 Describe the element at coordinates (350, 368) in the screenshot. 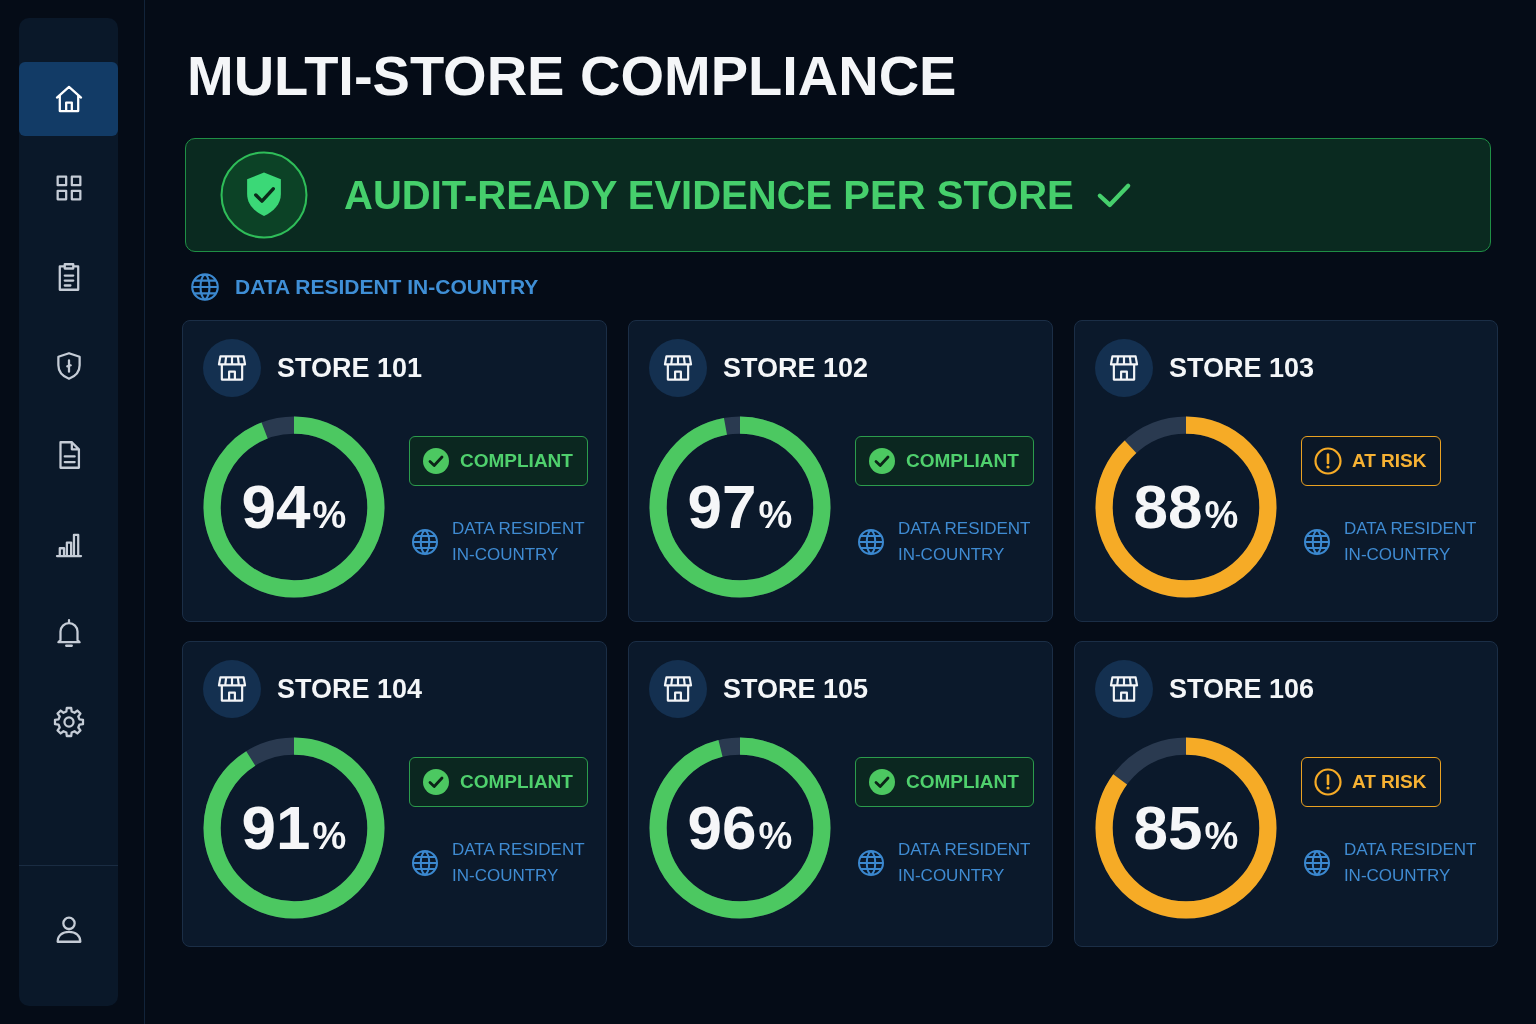

I see `store-name: STORE 101` at that location.